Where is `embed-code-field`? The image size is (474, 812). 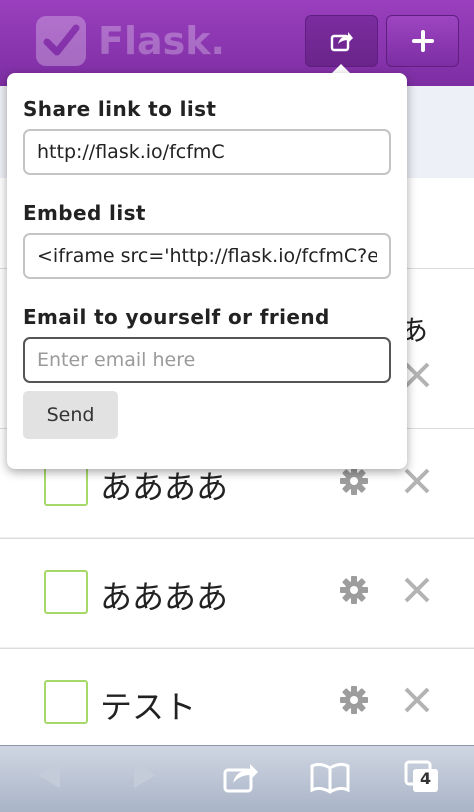
embed-code-field is located at coordinates (207, 256).